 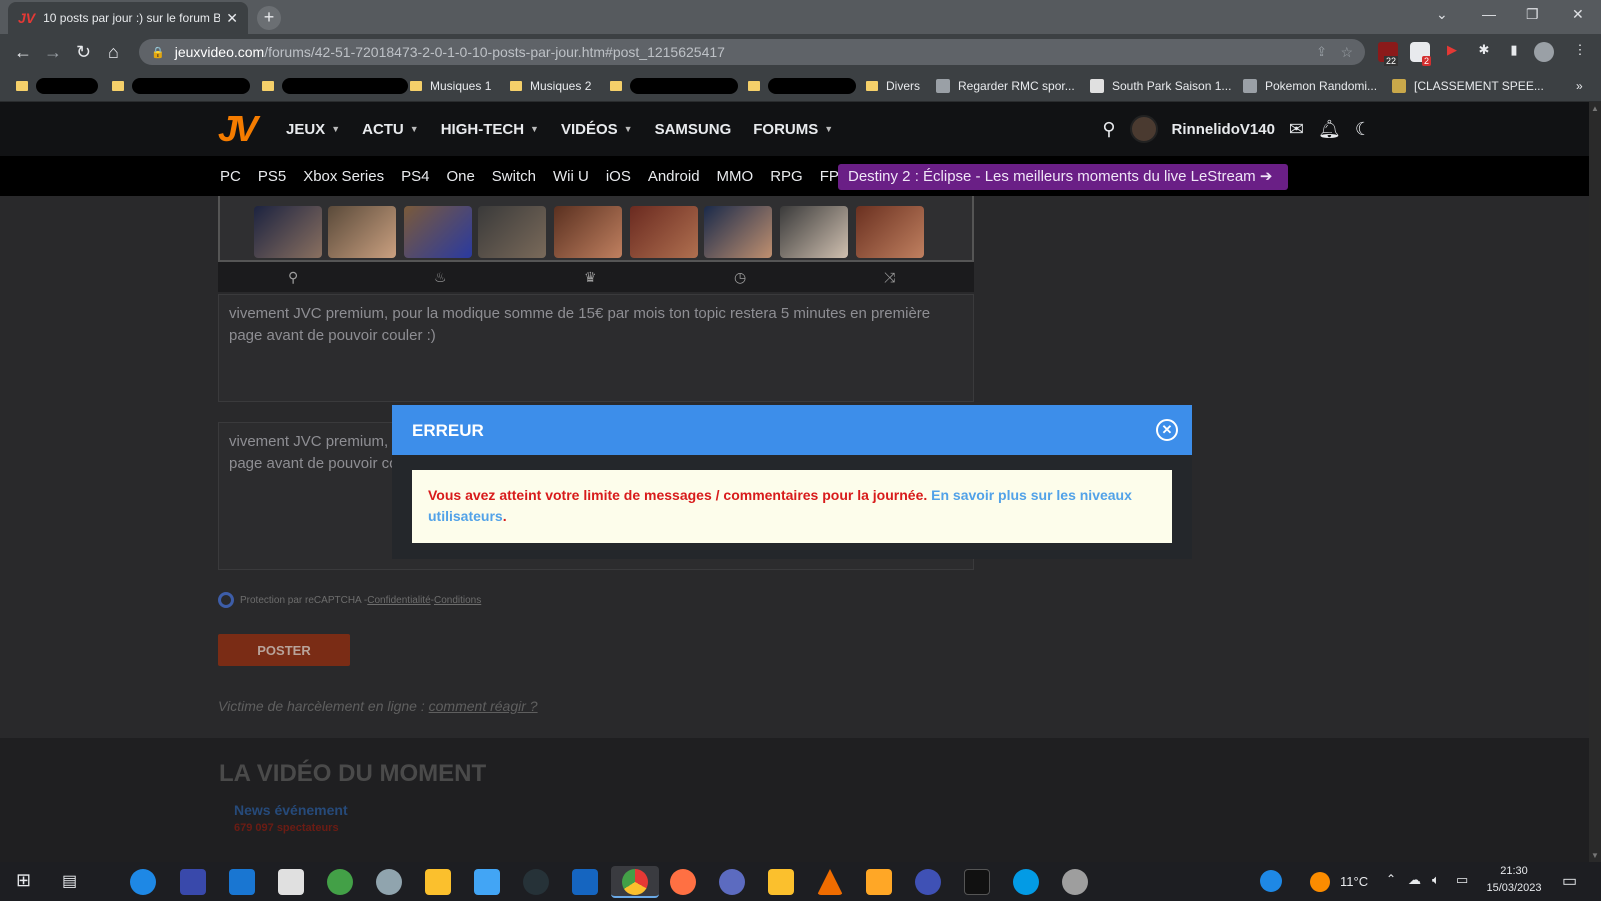 I want to click on forward-icon: →, so click(x=53, y=52).